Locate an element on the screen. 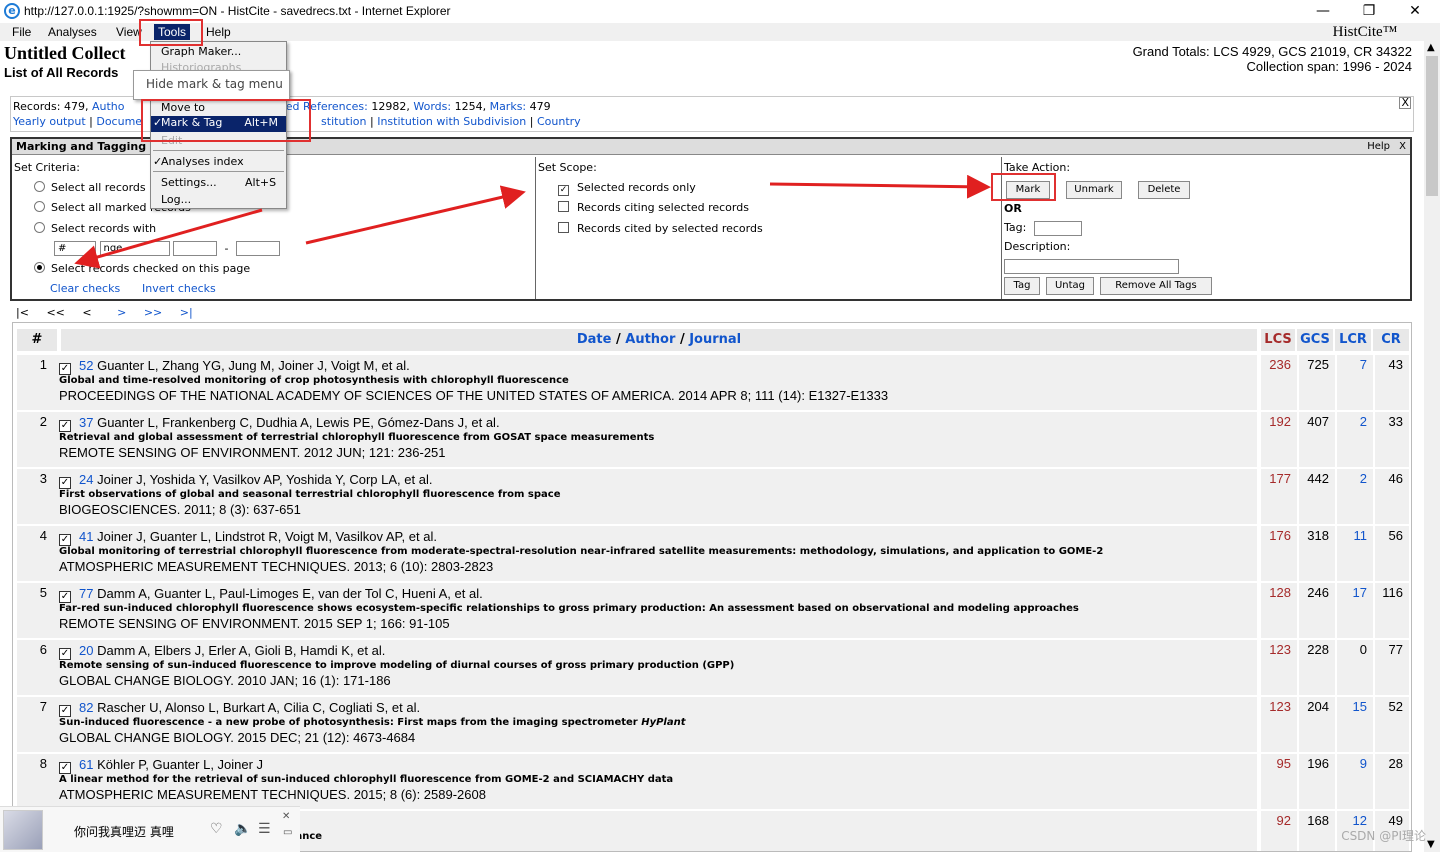 The width and height of the screenshot is (1440, 852). field-select: # is located at coordinates (75, 248).